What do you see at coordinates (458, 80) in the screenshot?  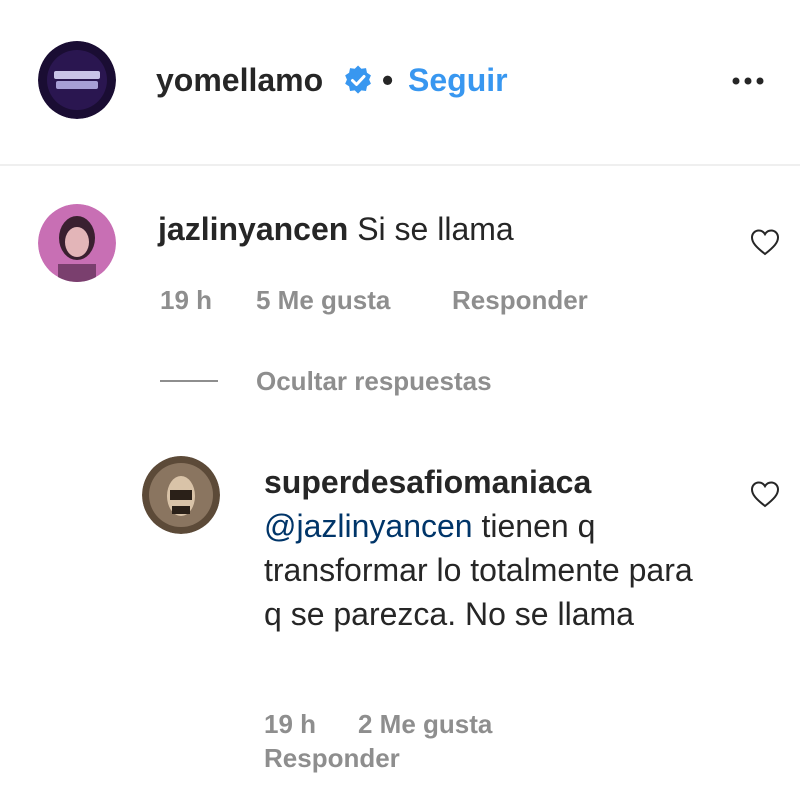 I see `follow-button: Seguir` at bounding box center [458, 80].